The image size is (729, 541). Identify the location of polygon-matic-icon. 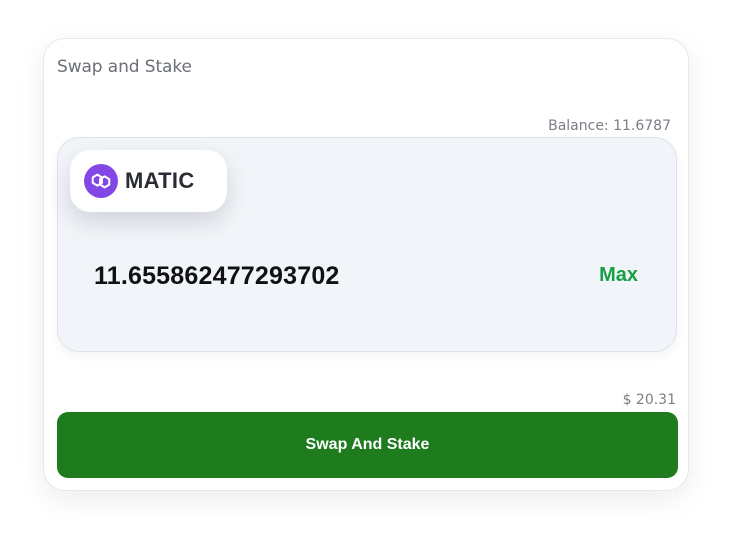
(101, 181).